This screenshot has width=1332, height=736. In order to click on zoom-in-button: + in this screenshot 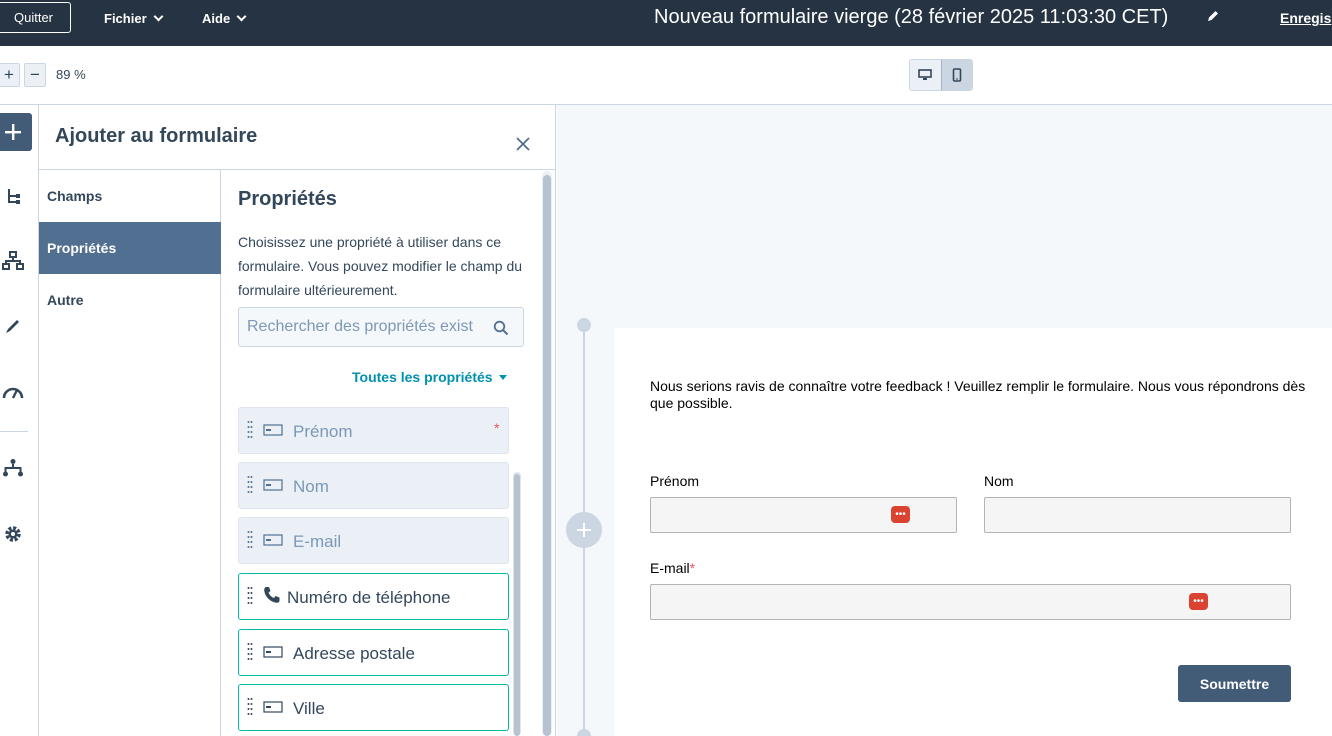, I will do `click(10, 75)`.